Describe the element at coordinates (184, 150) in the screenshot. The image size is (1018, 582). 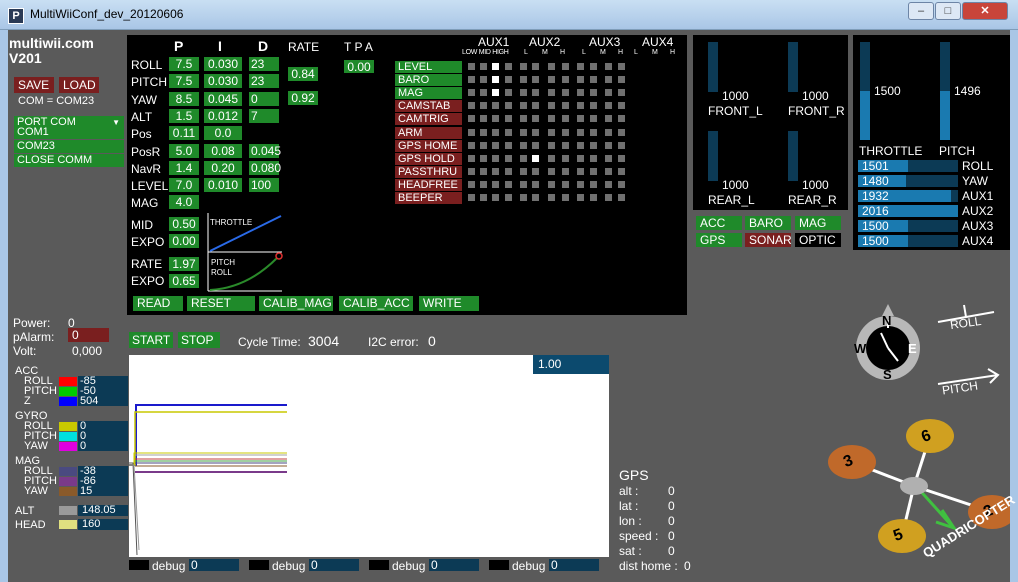
I see `pid-p-value: 5.0` at that location.